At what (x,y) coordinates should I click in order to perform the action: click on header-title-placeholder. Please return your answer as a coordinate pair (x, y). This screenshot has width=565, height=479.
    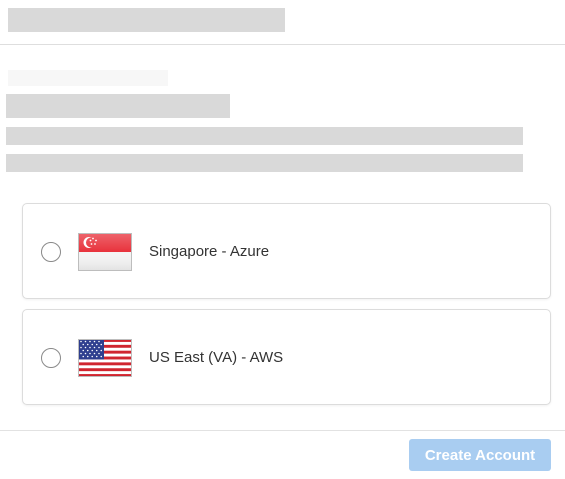
    Looking at the image, I should click on (146, 20).